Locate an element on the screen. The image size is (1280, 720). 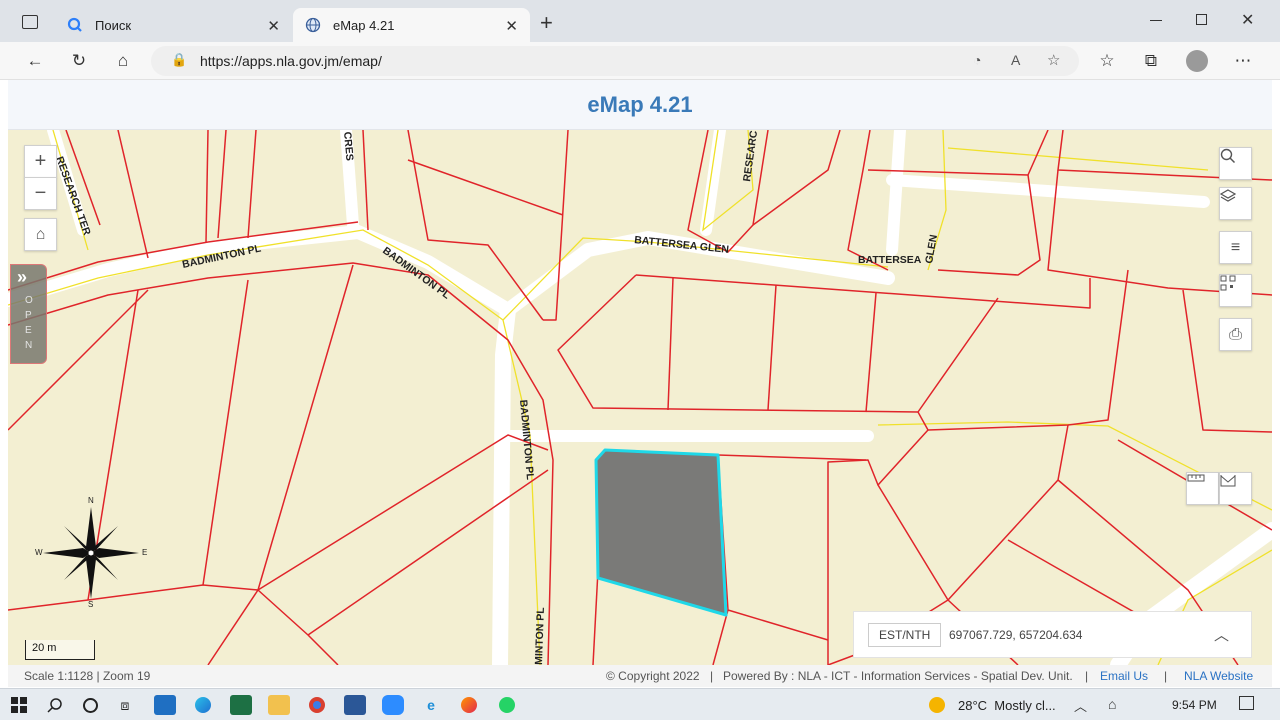
elevation-profile-button is located at coordinates (1235, 488).